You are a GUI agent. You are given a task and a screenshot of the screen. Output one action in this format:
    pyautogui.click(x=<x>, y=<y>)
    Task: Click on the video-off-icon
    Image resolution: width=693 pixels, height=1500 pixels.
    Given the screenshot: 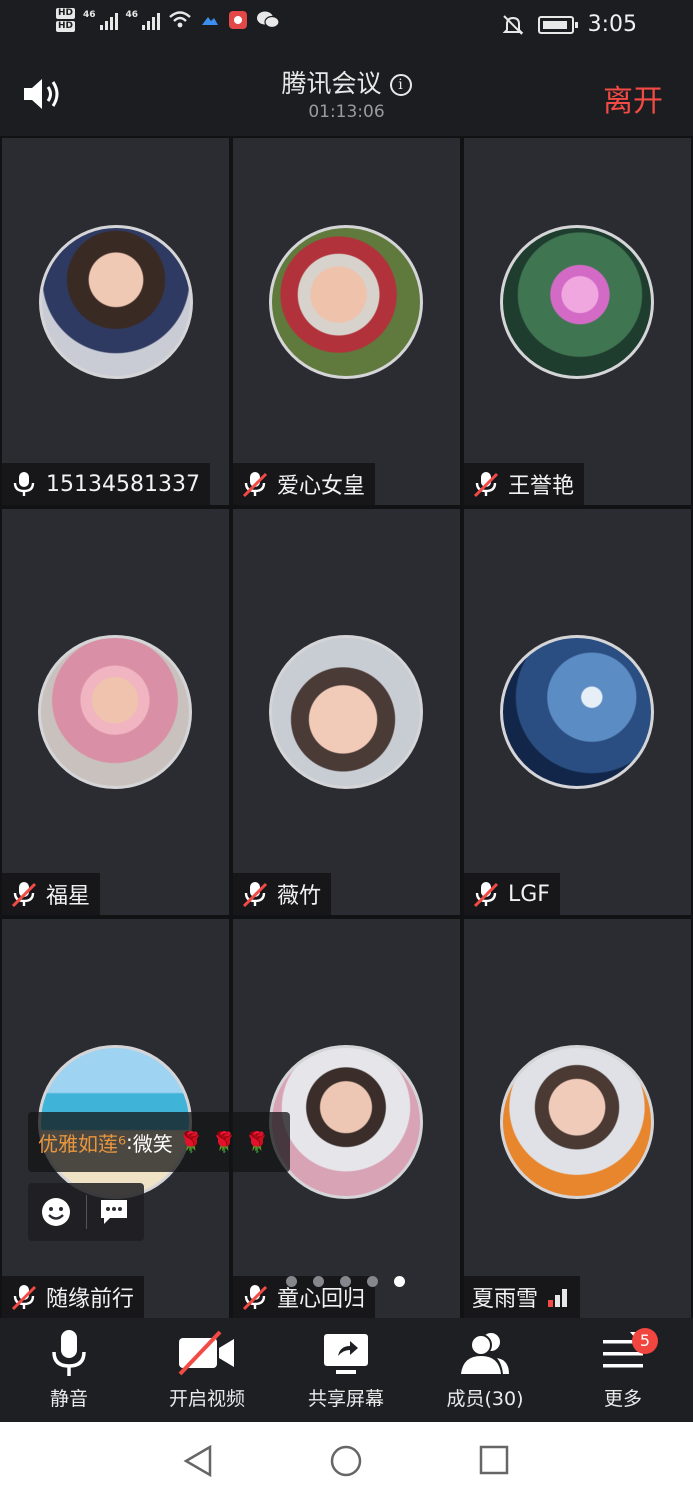 What is the action you would take?
    pyautogui.click(x=206, y=1353)
    